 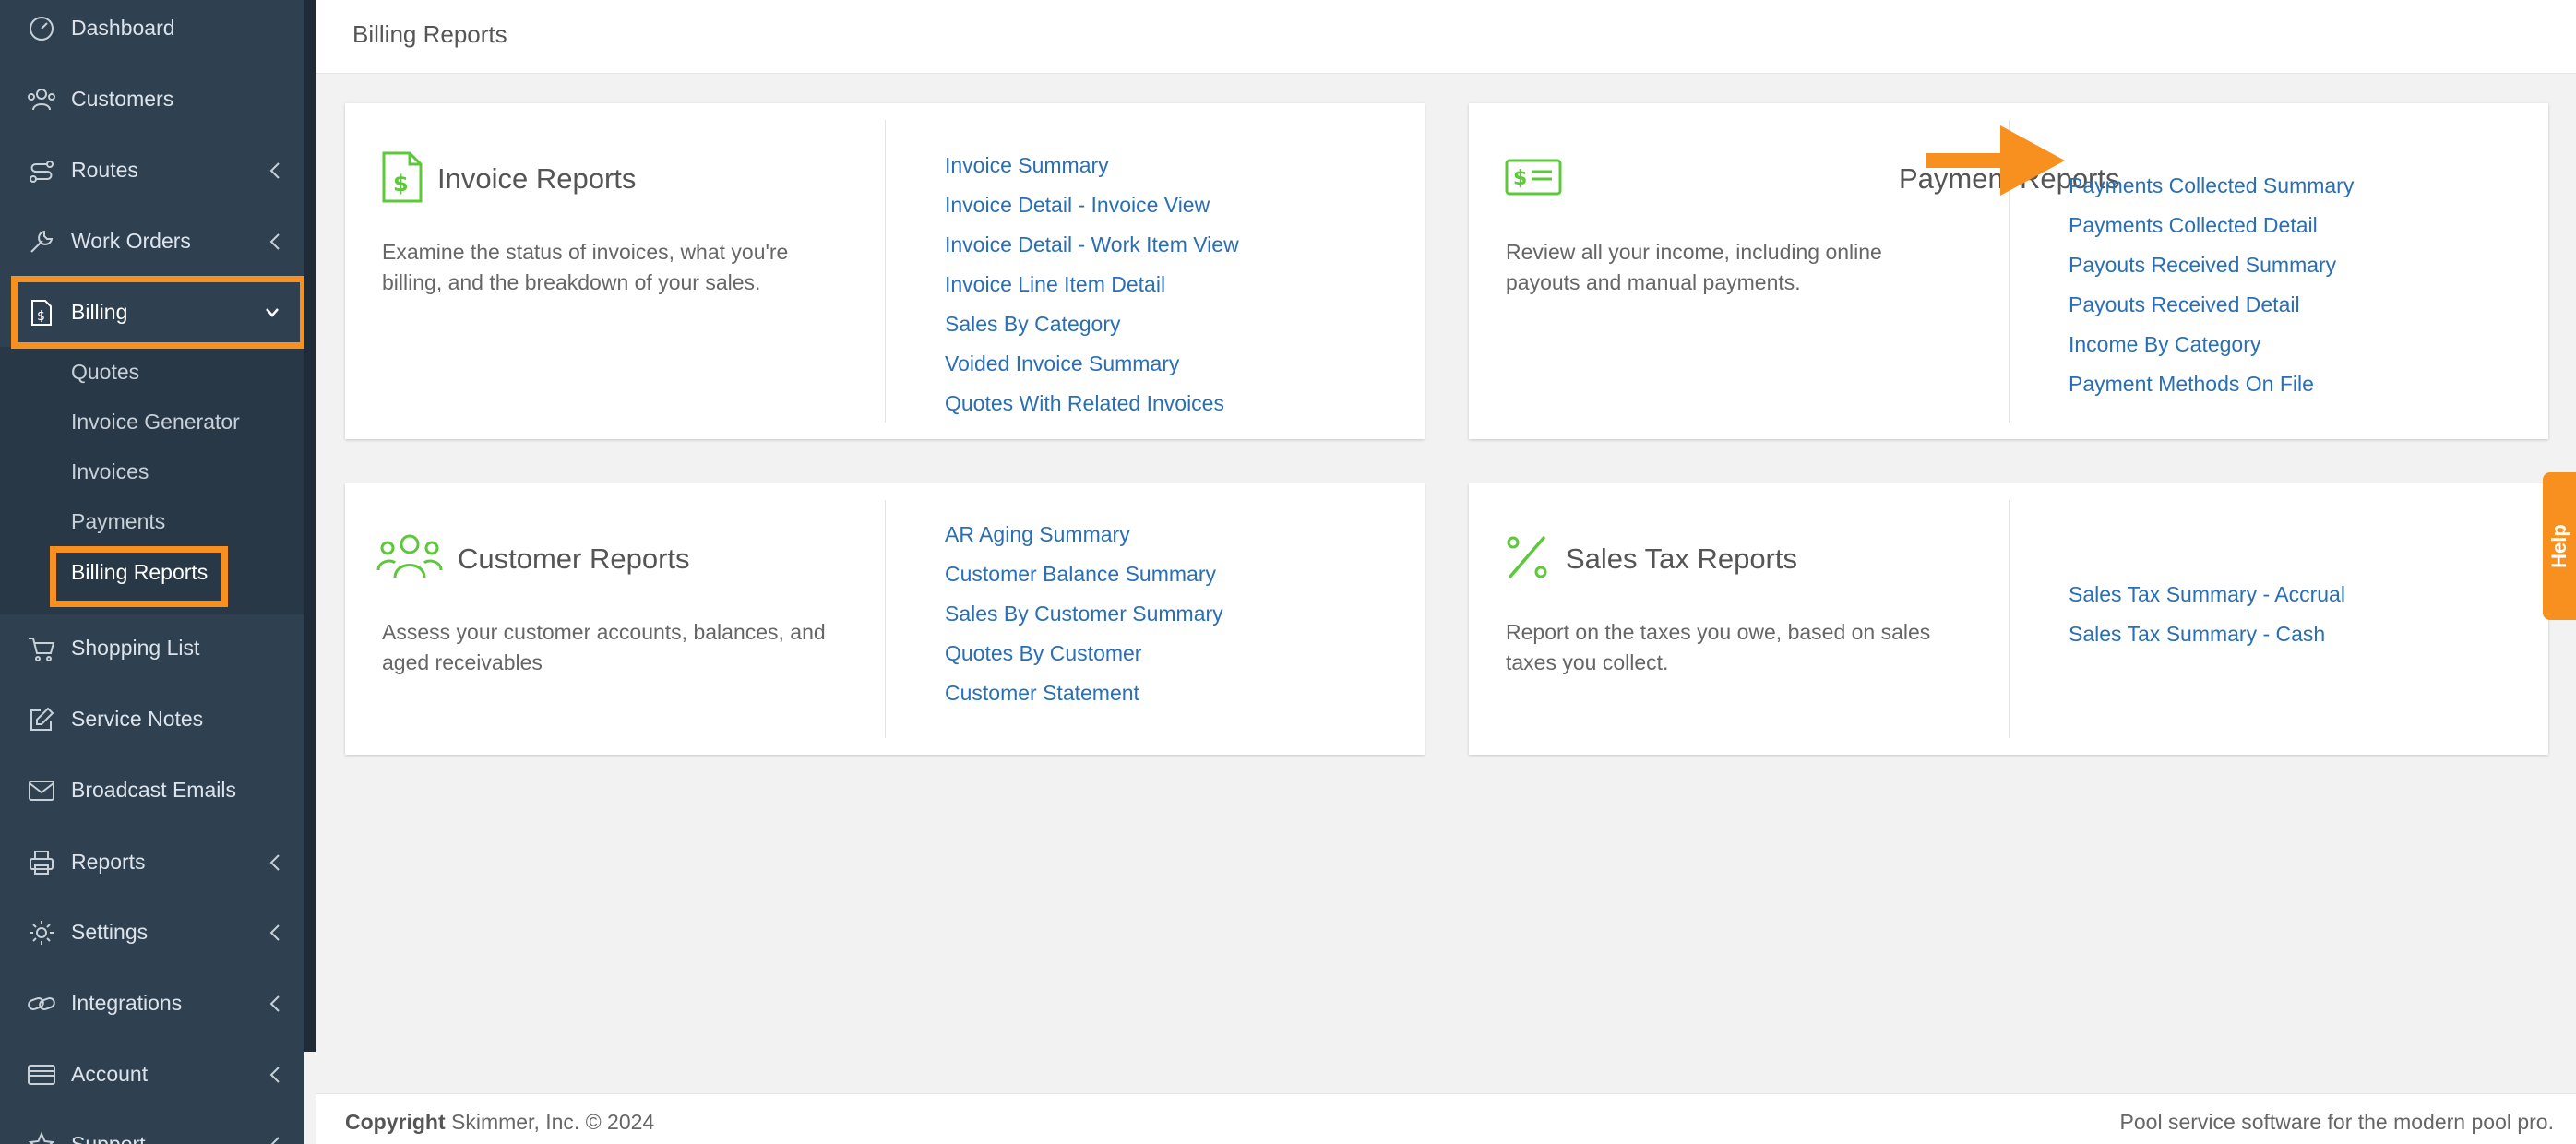 I want to click on edit-icon, so click(x=41, y=719).